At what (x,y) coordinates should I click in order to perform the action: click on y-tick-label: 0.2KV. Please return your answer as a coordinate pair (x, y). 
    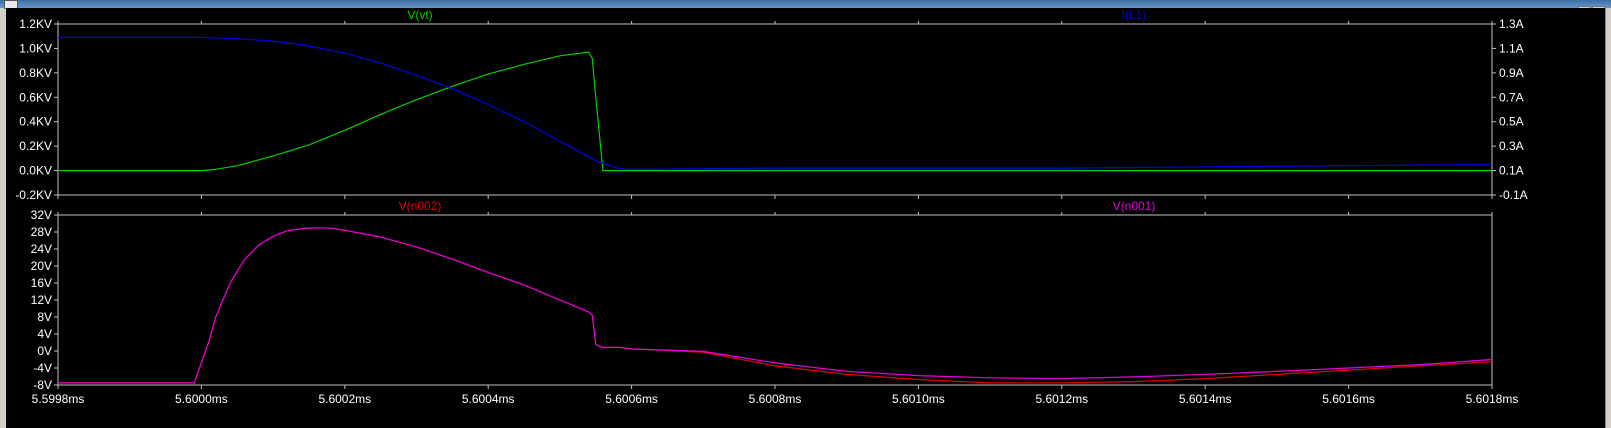
    Looking at the image, I should click on (35, 146).